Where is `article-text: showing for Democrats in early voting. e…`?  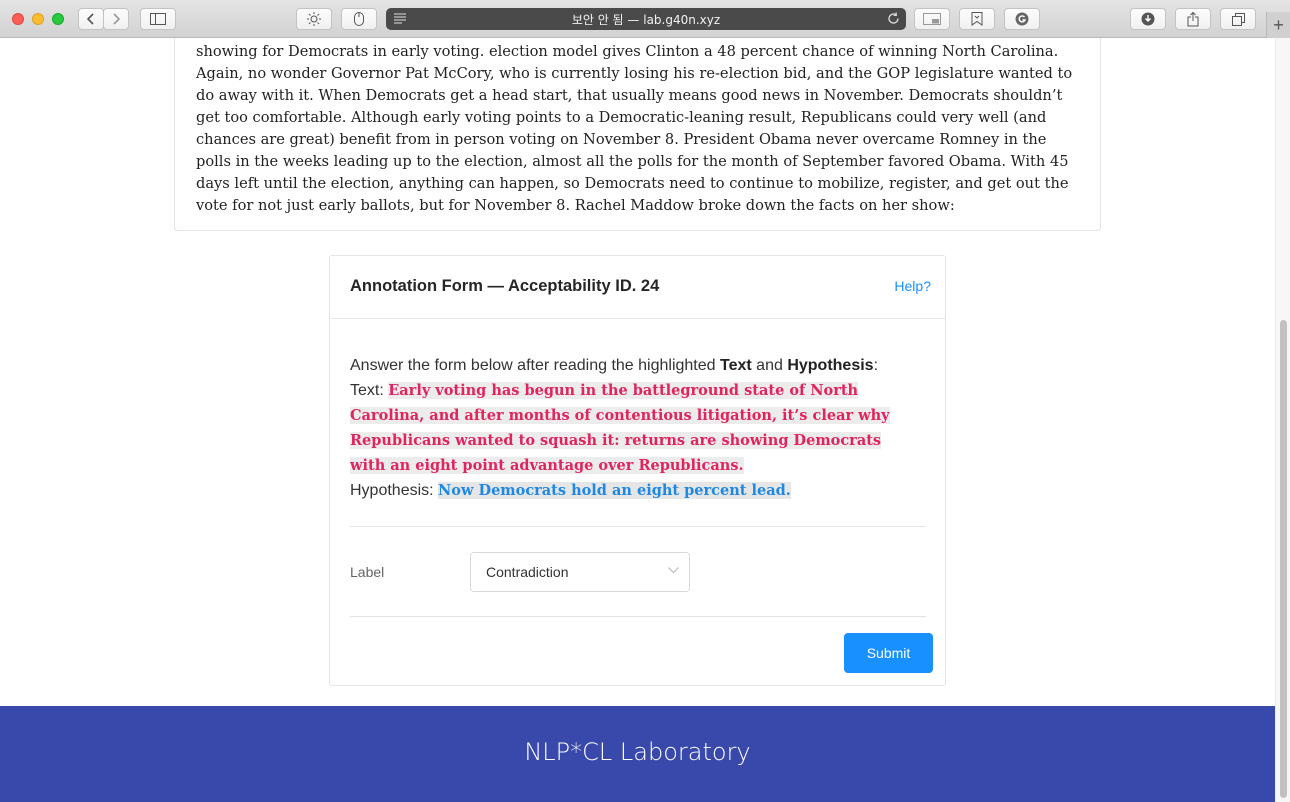 article-text: showing for Democrats in early voting. e… is located at coordinates (634, 128).